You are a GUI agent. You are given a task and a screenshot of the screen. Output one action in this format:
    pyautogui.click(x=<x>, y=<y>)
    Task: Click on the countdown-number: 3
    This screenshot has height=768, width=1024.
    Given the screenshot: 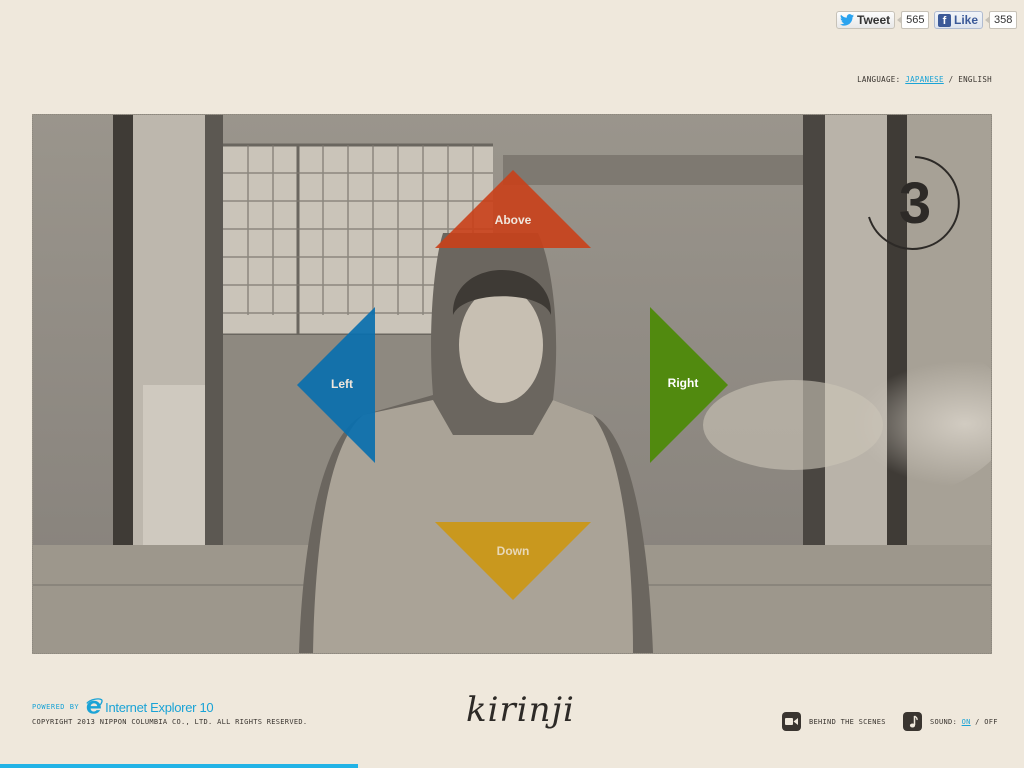 What is the action you would take?
    pyautogui.click(x=915, y=203)
    